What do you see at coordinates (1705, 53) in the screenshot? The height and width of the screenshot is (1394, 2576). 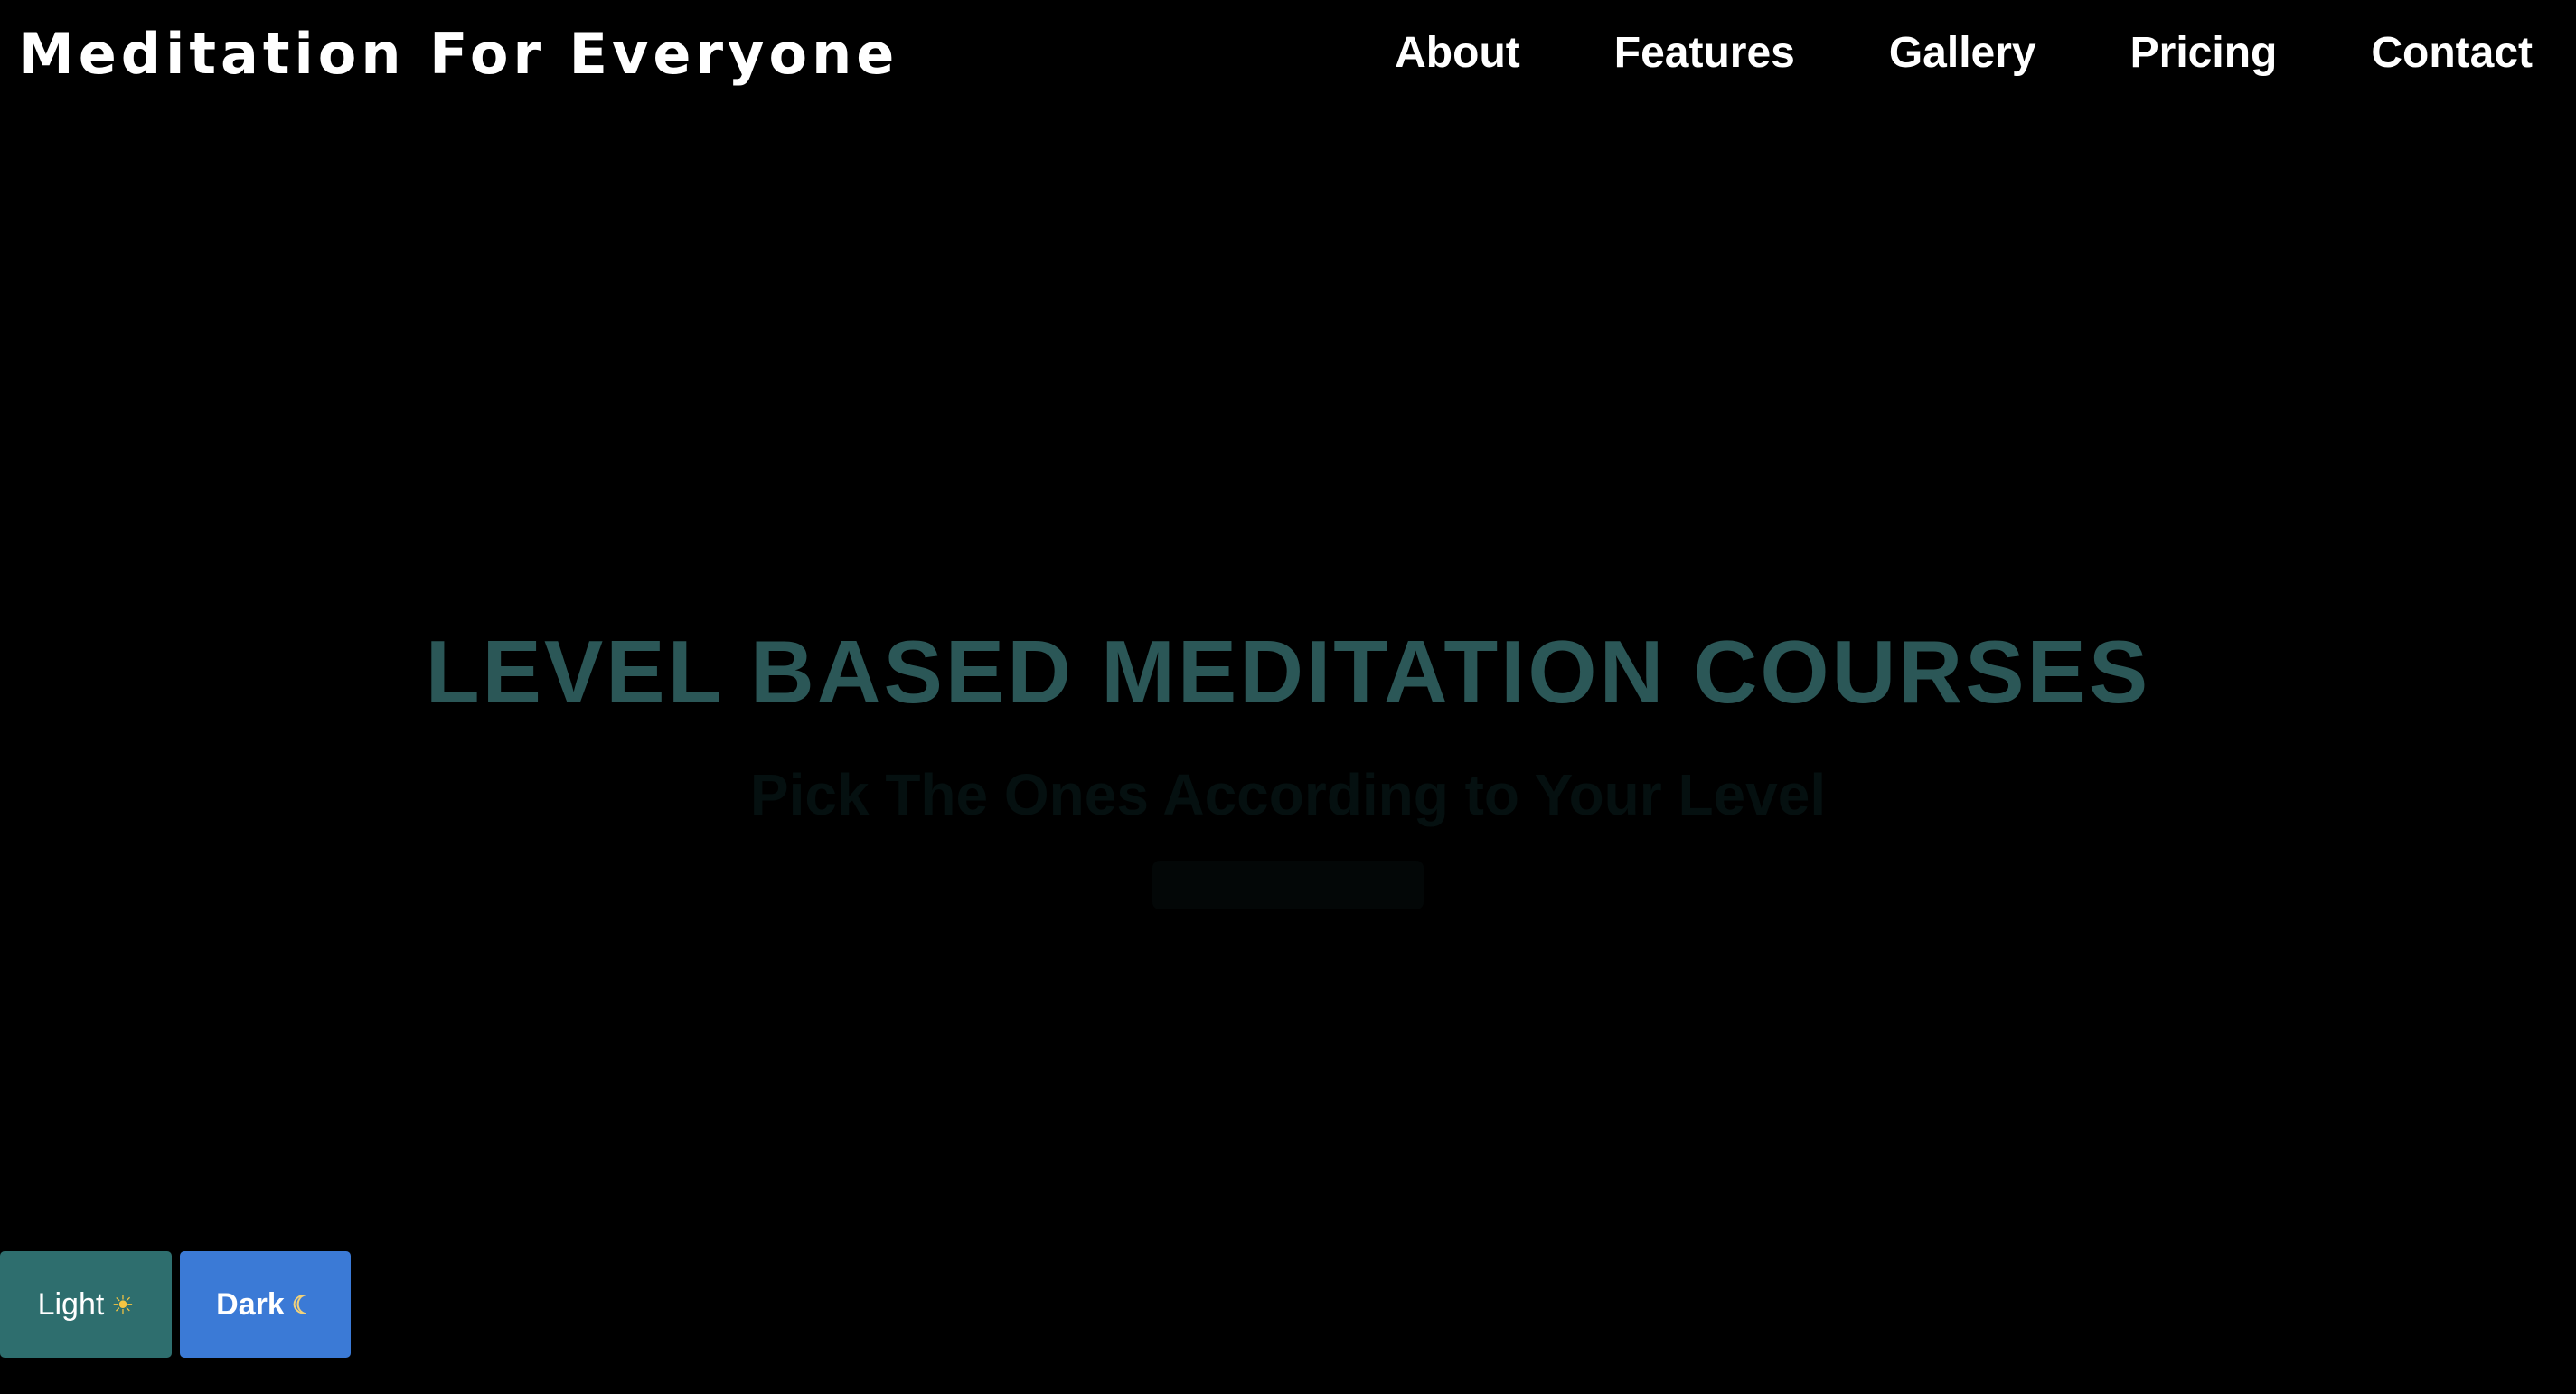 I see `nav-link-features: Features` at bounding box center [1705, 53].